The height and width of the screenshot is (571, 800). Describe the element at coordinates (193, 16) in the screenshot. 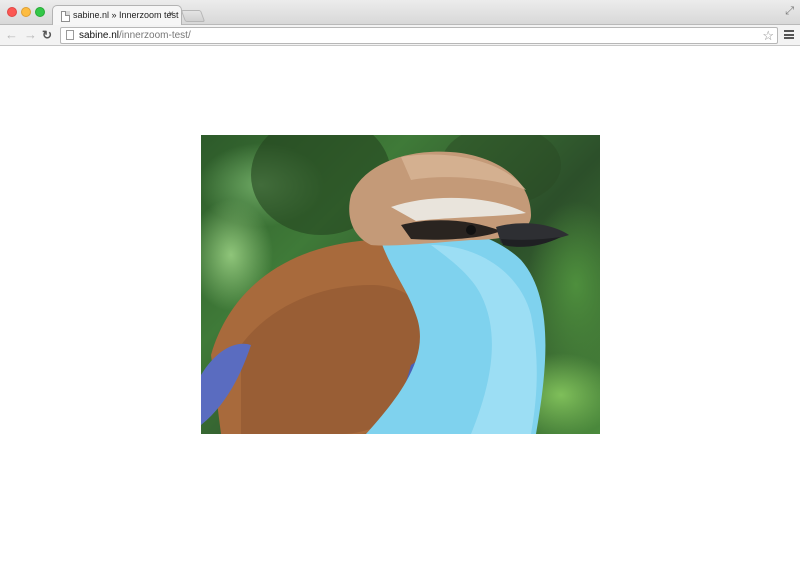

I see `new-tab-button` at that location.